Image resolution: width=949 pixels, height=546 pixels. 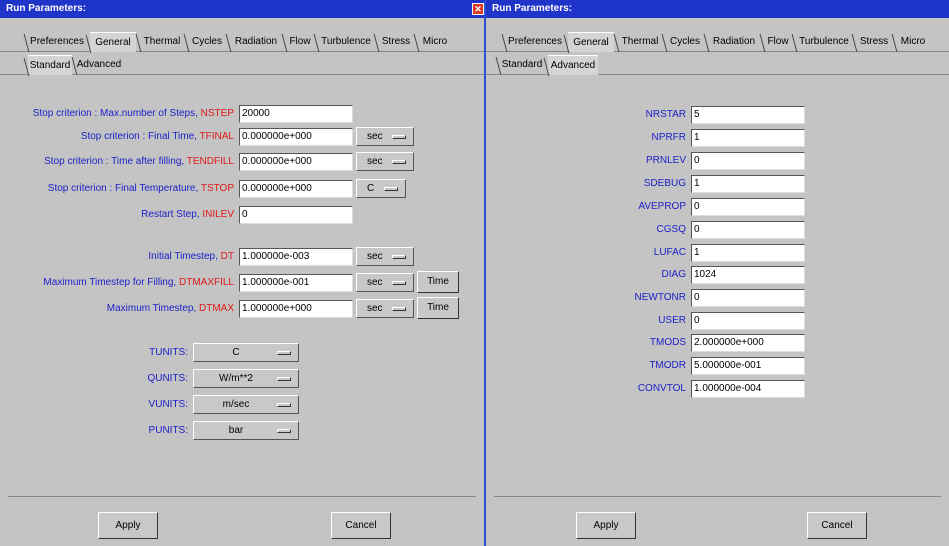 I want to click on tfinal-unit-select: sec, so click(x=385, y=136).